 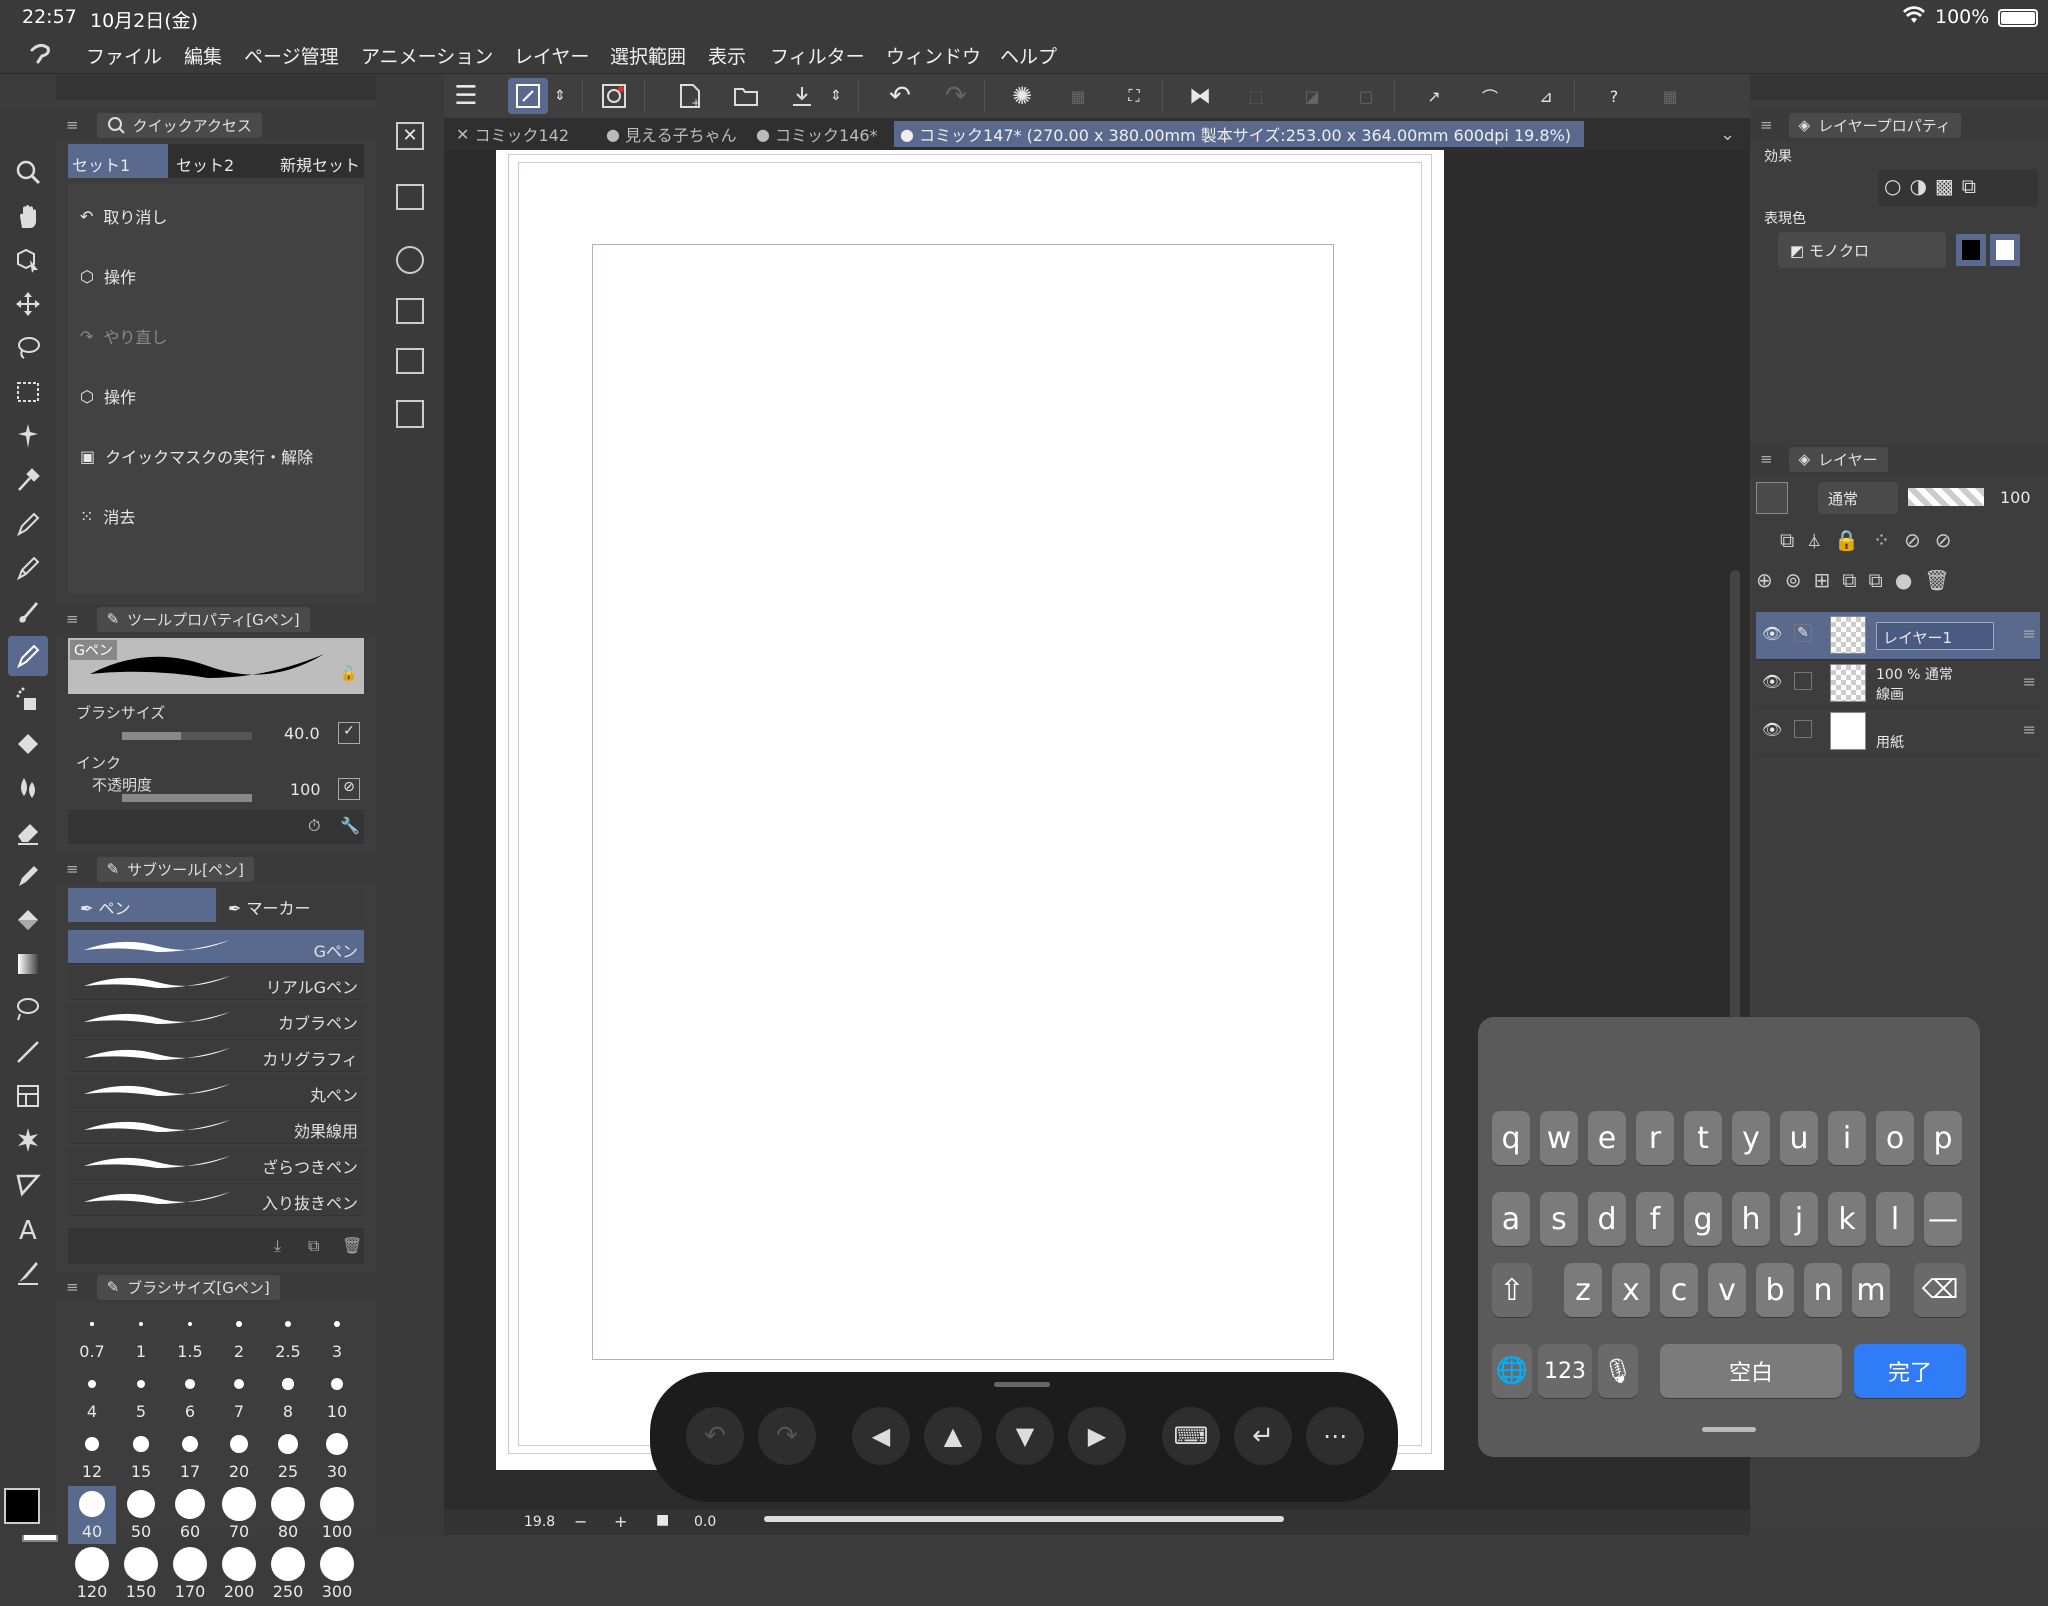 I want to click on selection-layer-icon: ▦, so click(x=1670, y=96).